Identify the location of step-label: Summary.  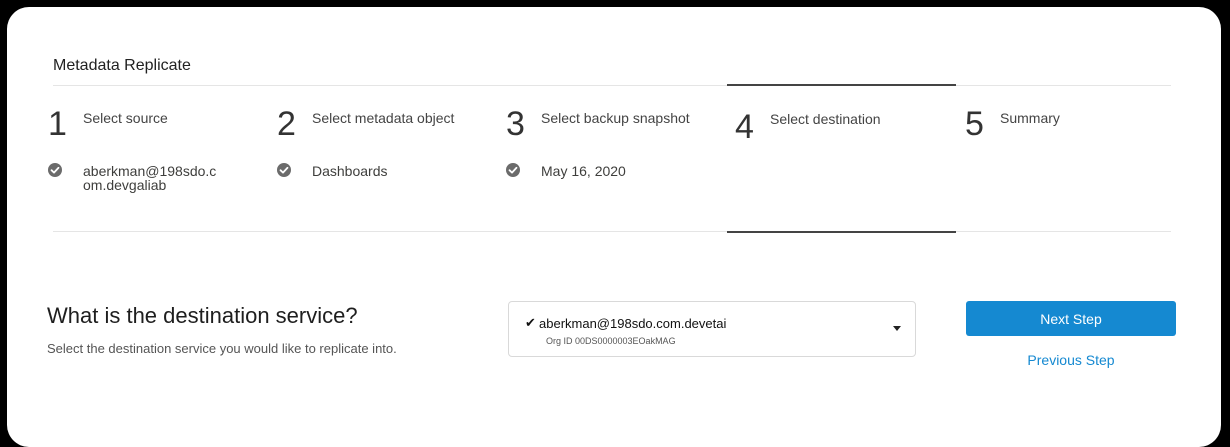
(1030, 118).